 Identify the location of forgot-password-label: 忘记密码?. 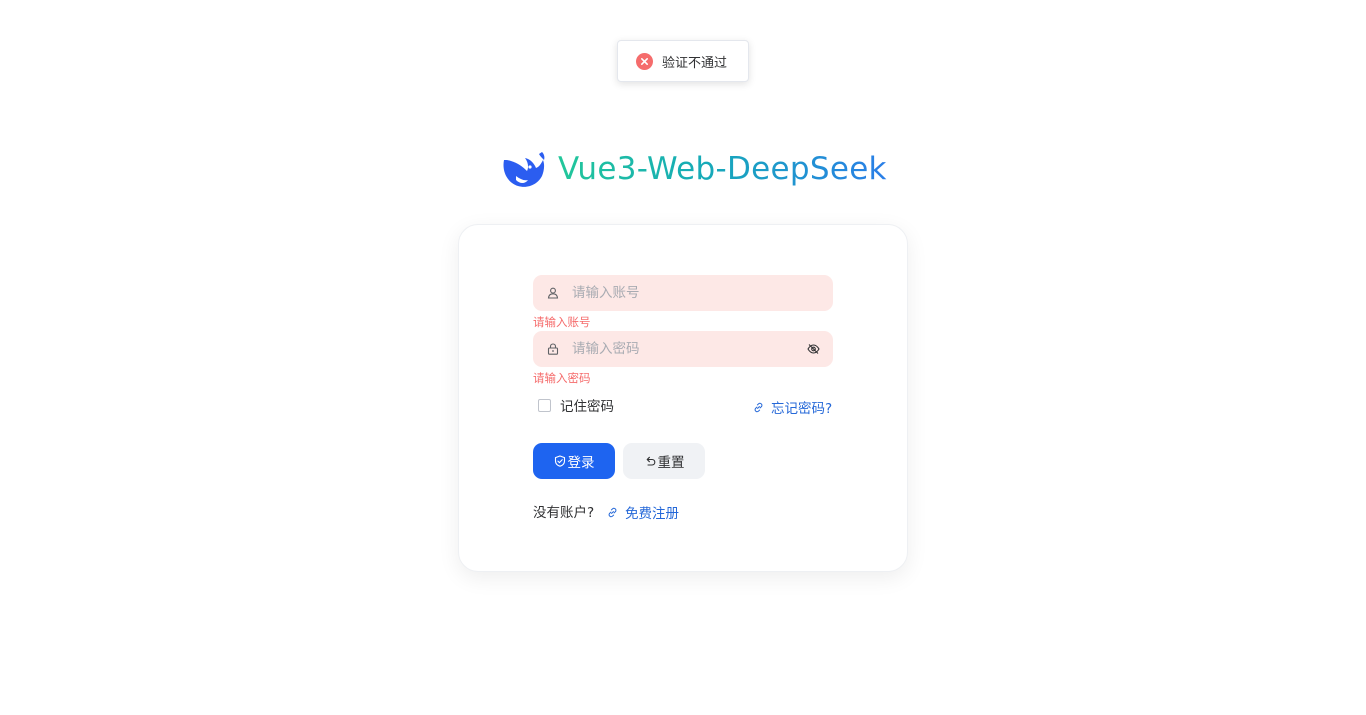
(802, 409).